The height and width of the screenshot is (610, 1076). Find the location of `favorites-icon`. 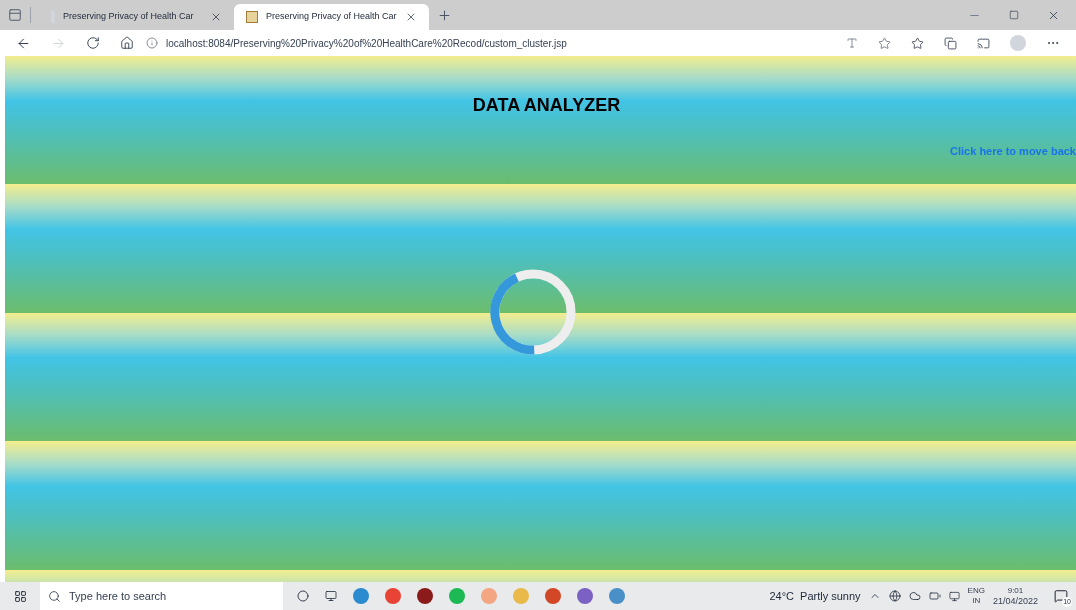

favorites-icon is located at coordinates (917, 43).